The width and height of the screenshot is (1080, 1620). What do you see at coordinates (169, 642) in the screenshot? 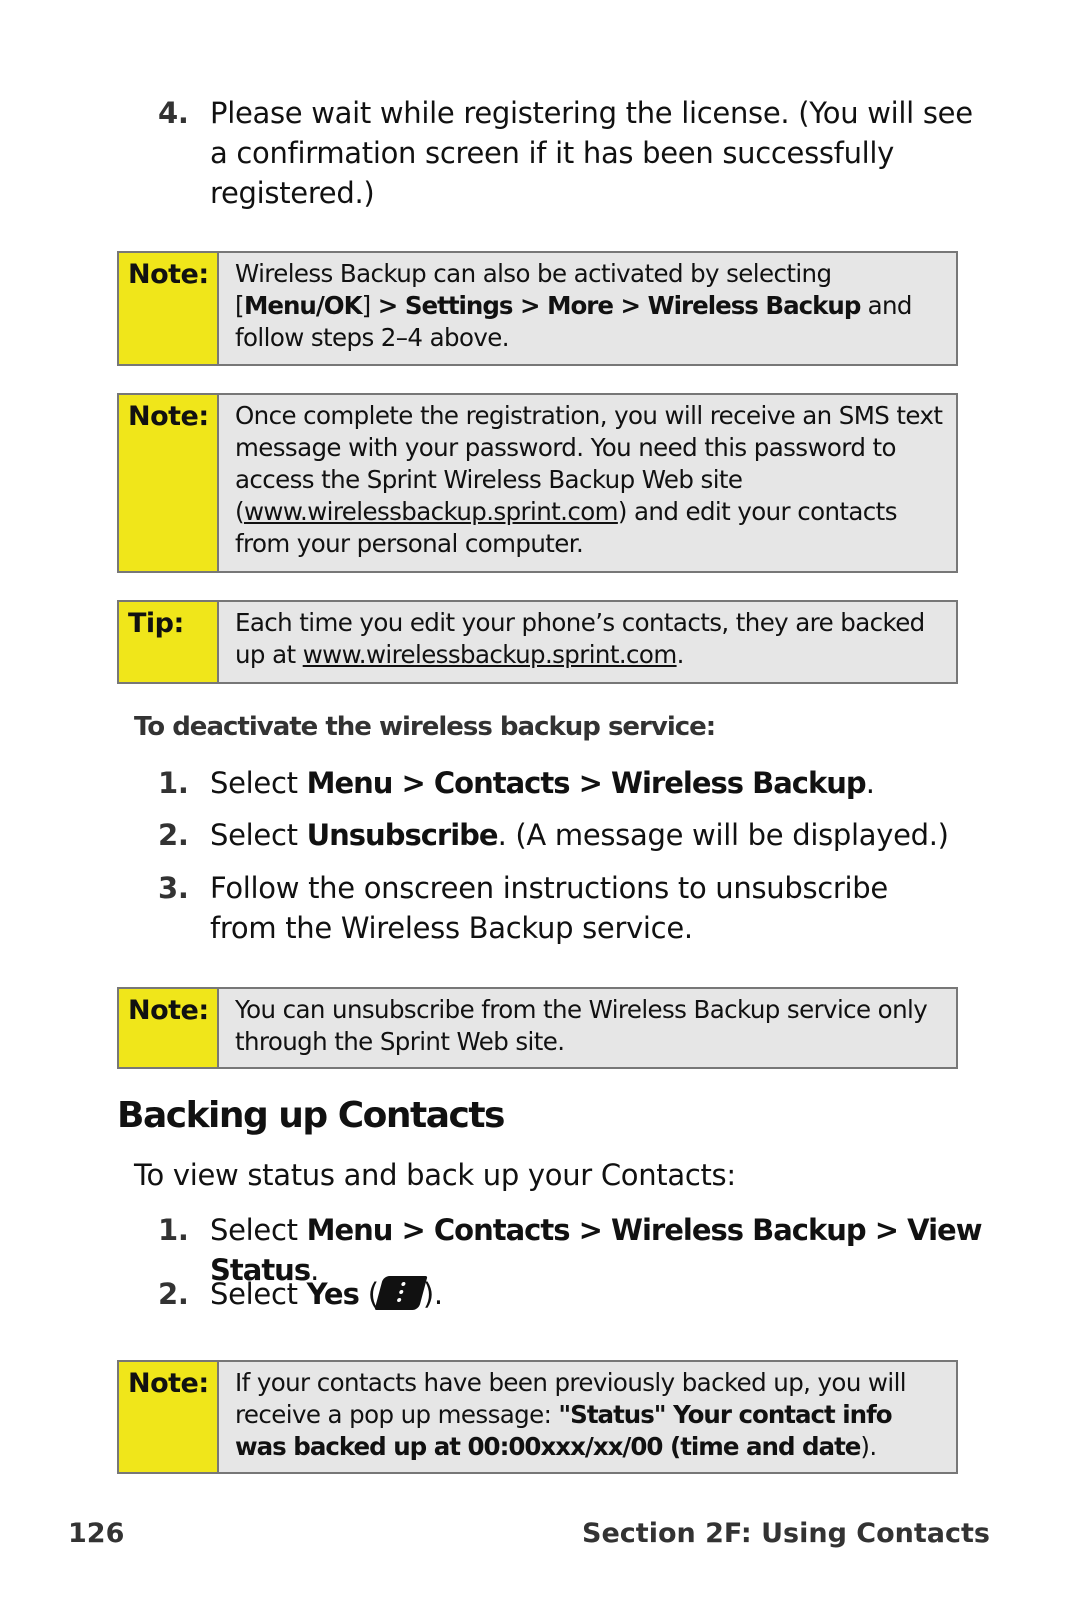
I see `tip-label: Tip:` at bounding box center [169, 642].